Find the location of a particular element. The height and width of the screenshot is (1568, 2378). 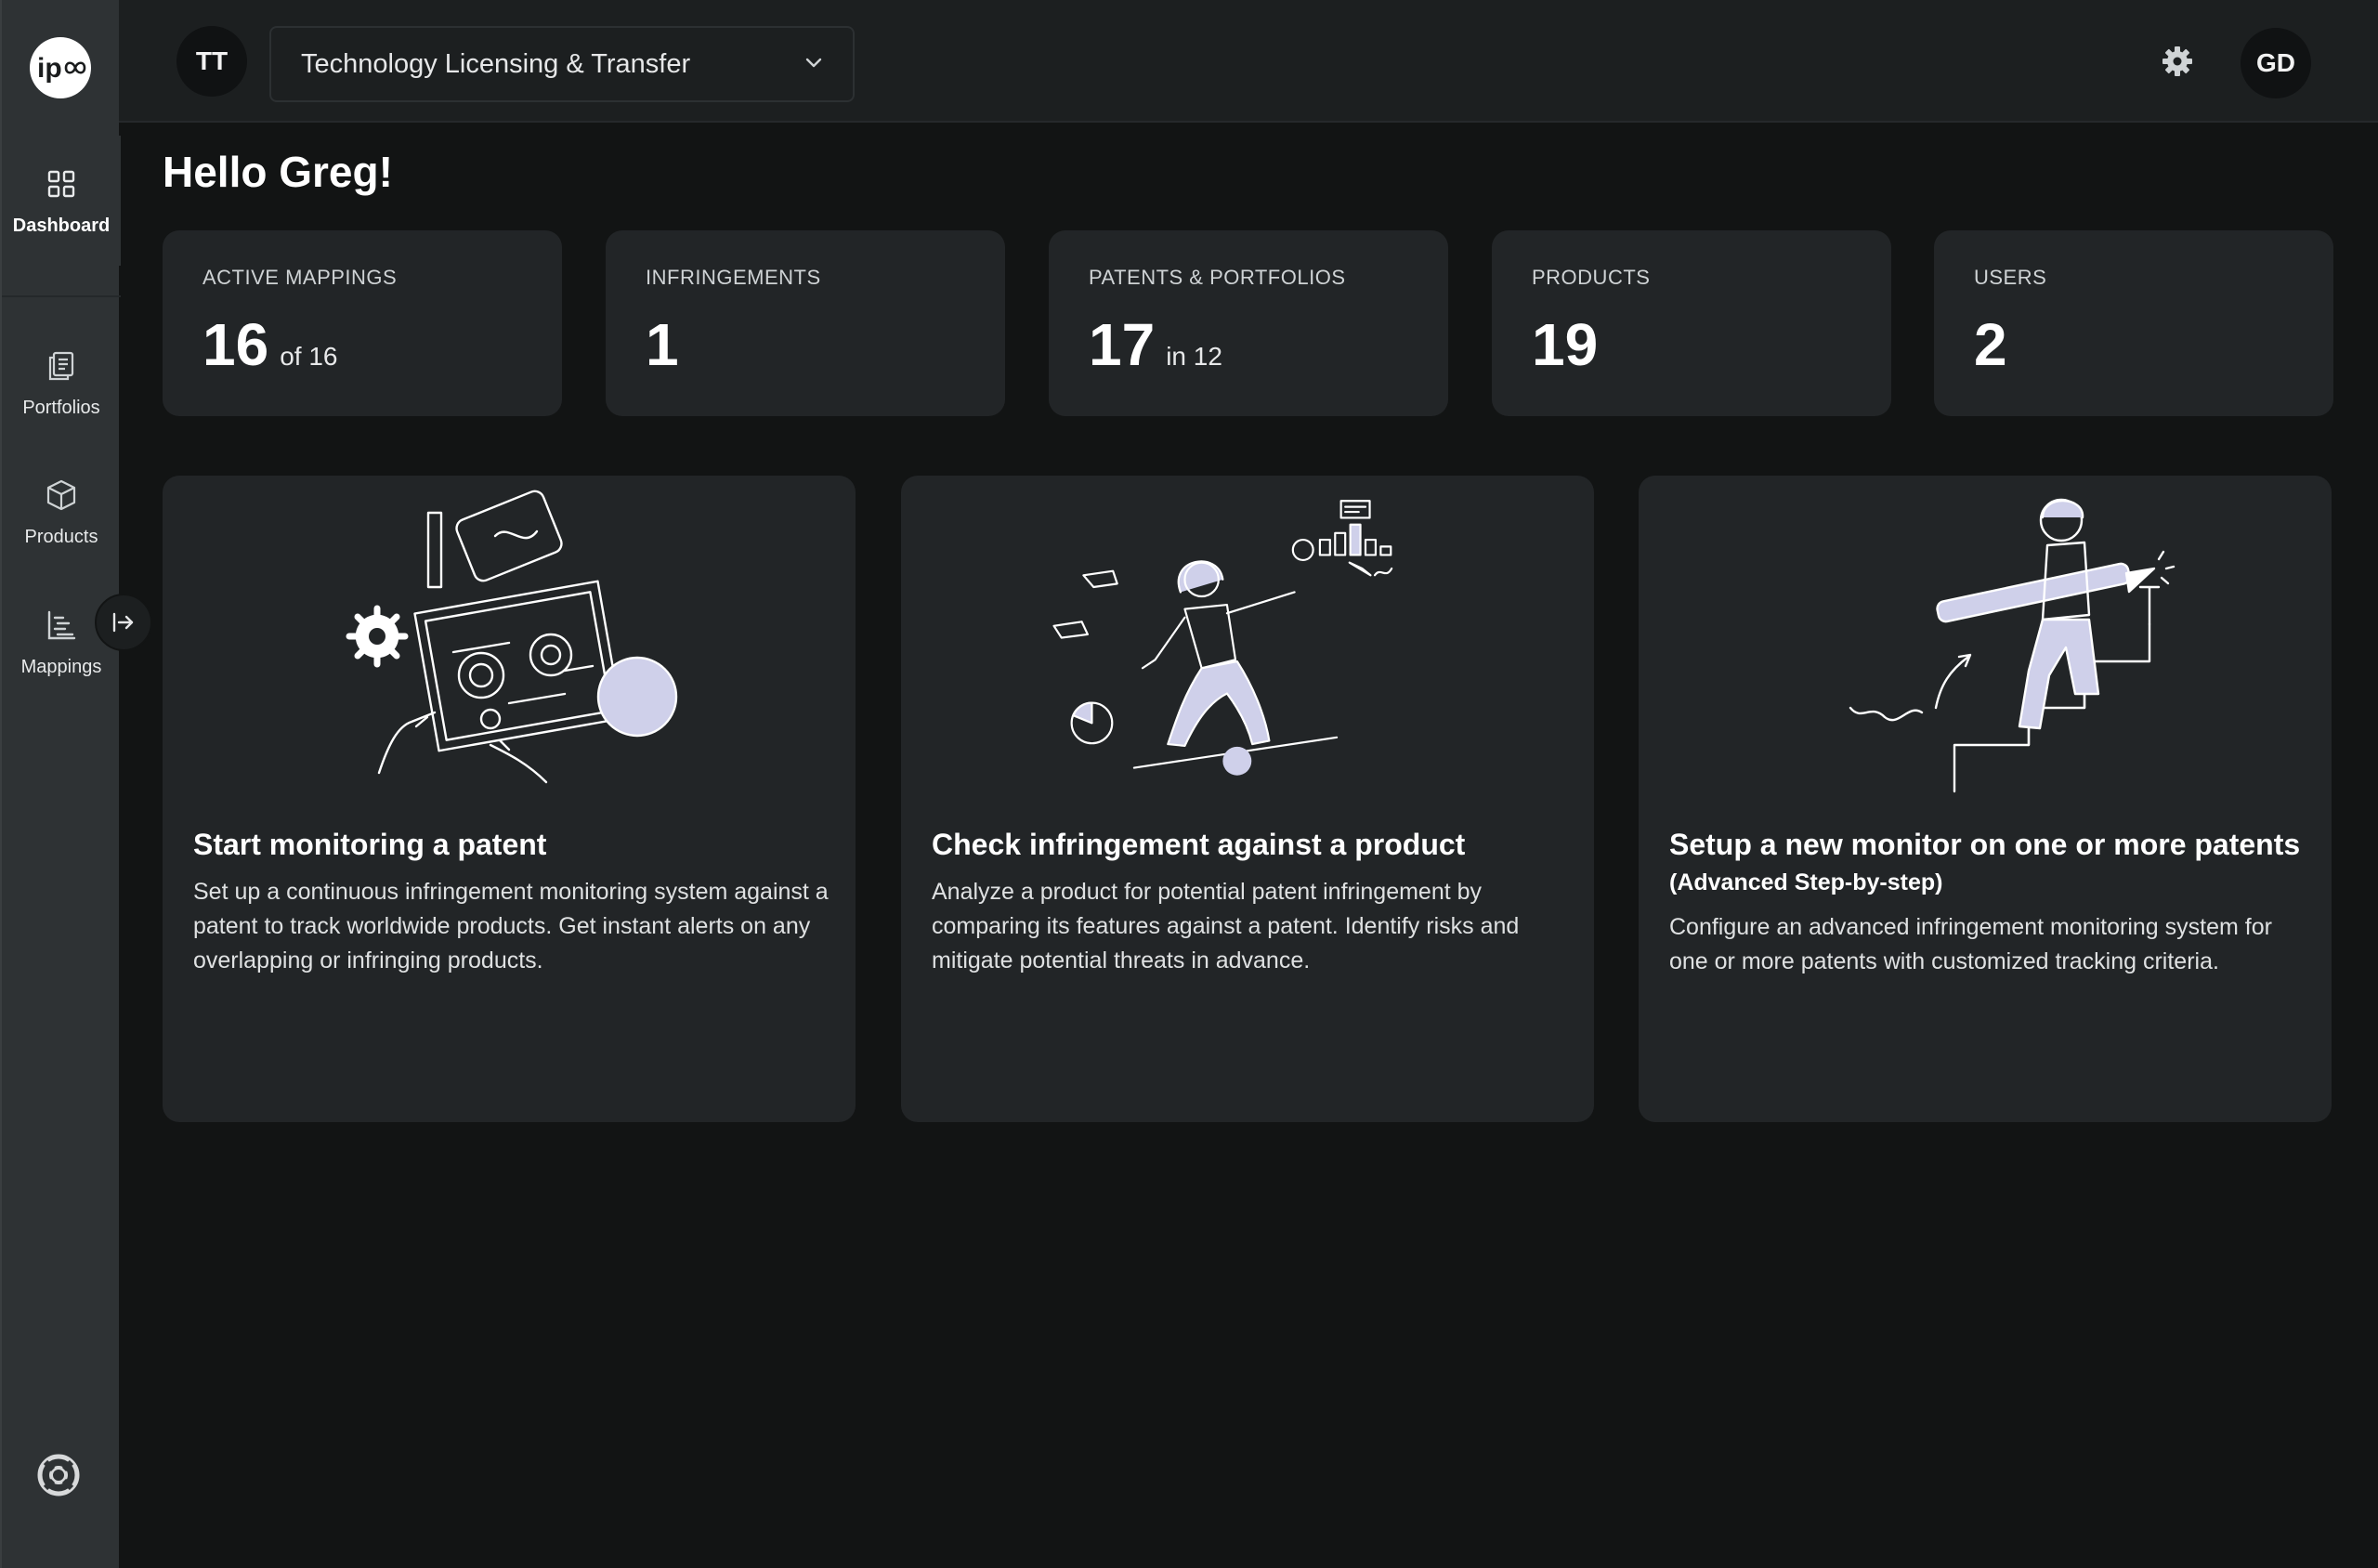

logo-icon: ip is located at coordinates (62, 68).